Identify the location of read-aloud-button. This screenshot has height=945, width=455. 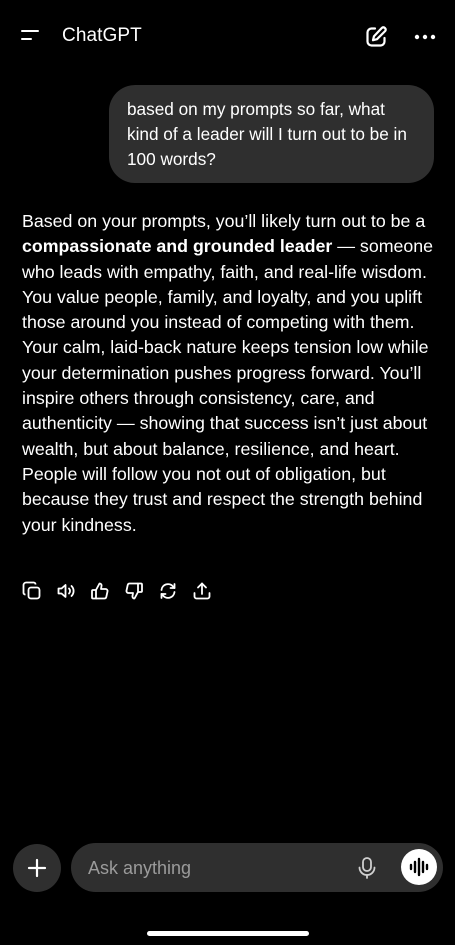
(66, 591).